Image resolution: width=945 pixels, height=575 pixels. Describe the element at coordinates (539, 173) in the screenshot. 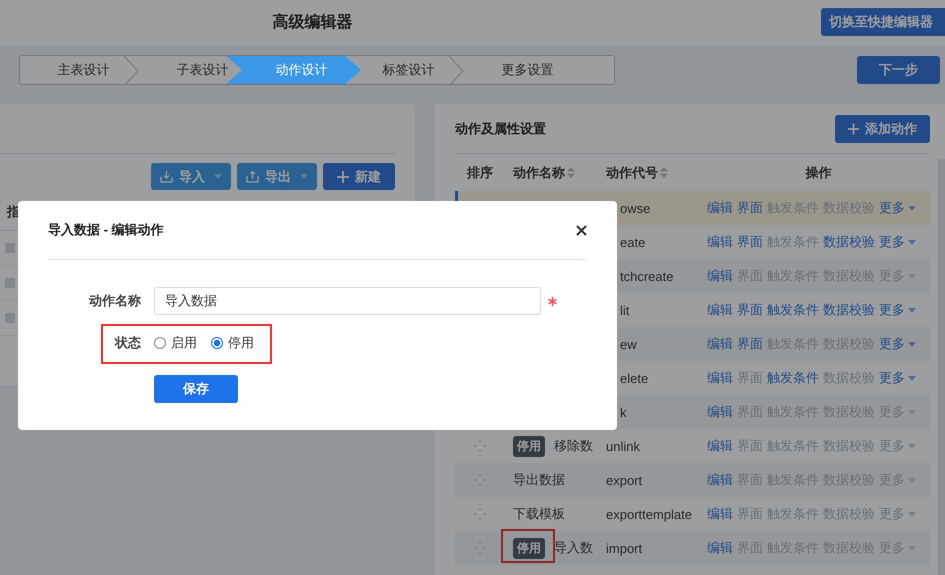

I see `column-header: 动作名称` at that location.